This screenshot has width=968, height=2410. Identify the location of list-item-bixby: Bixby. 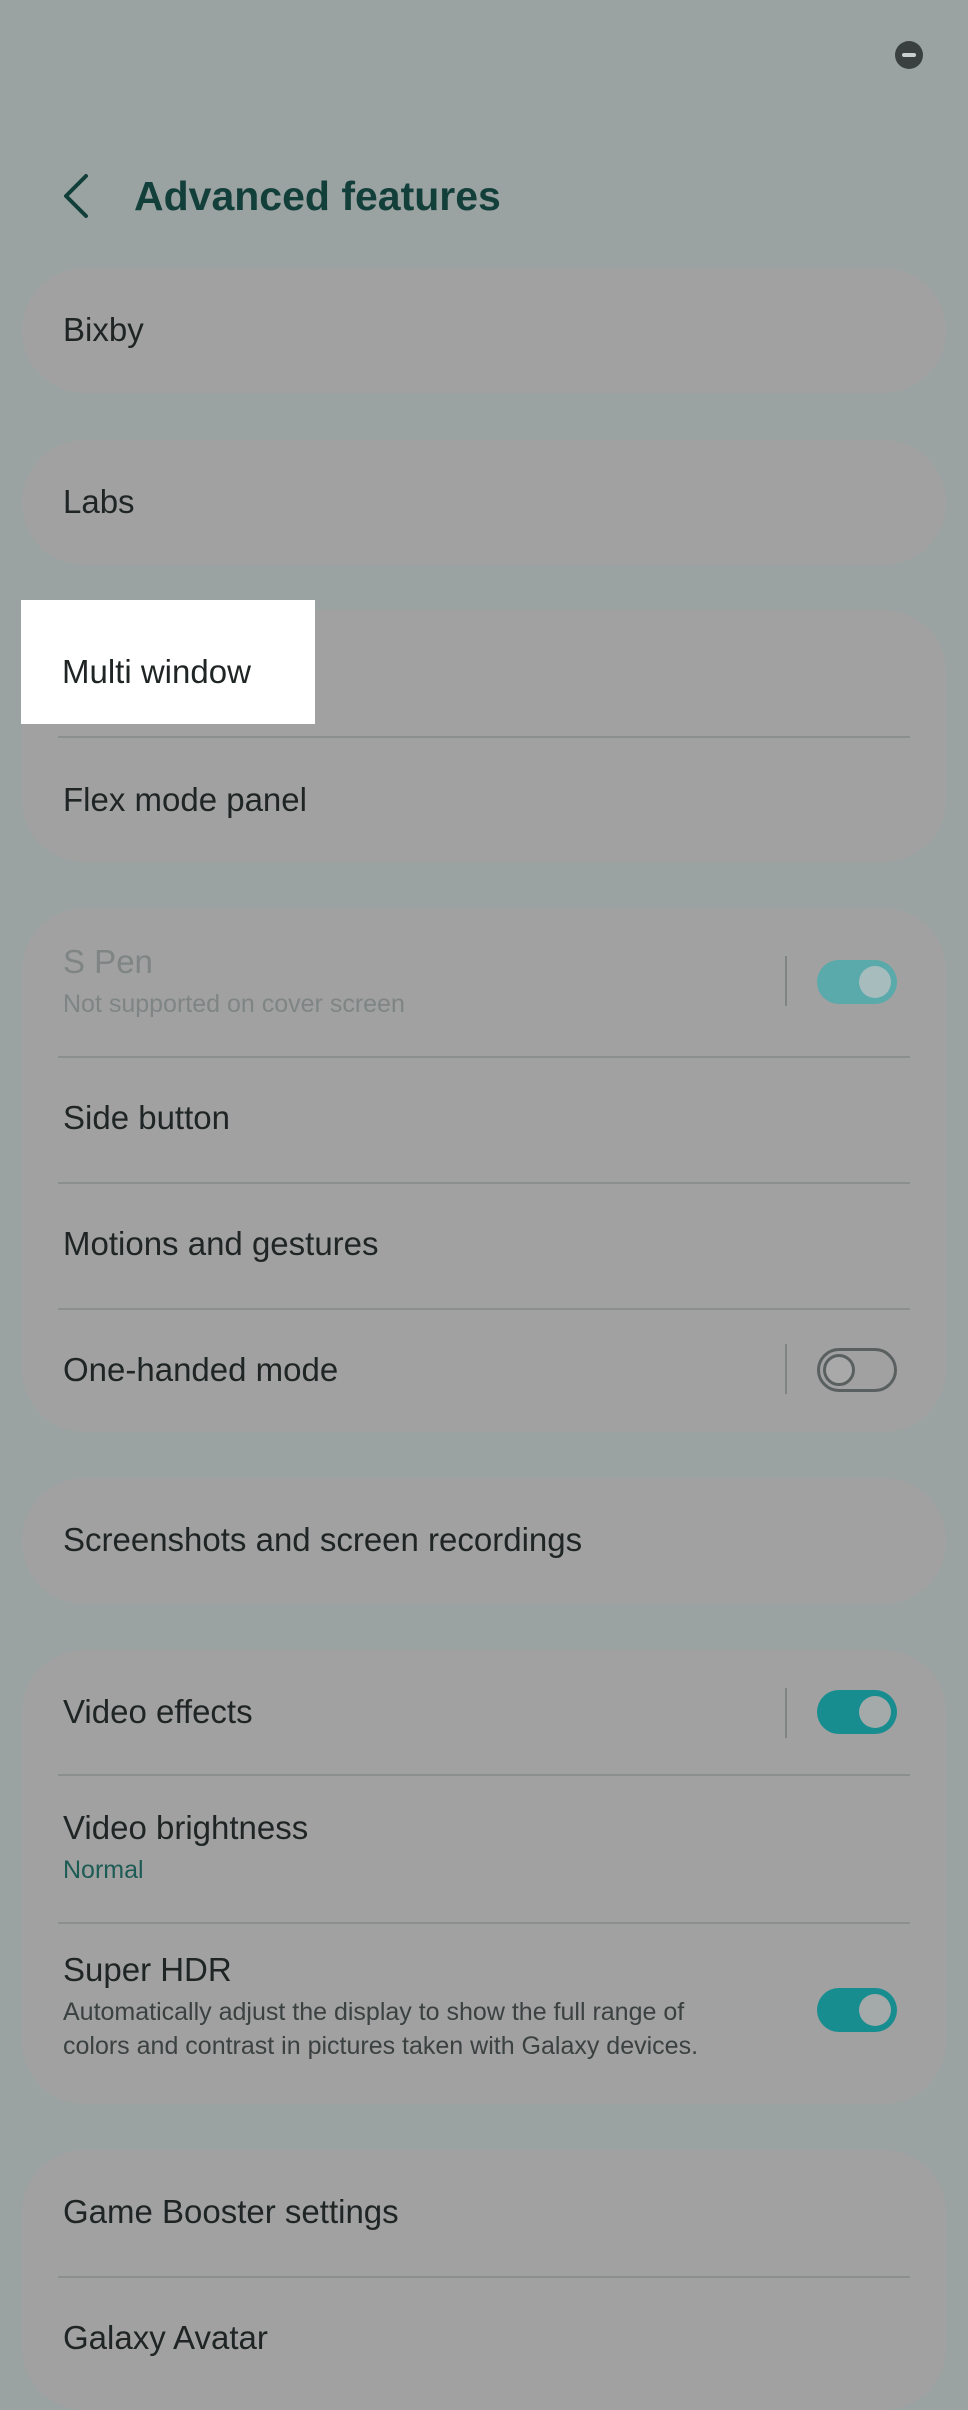
(484, 330).